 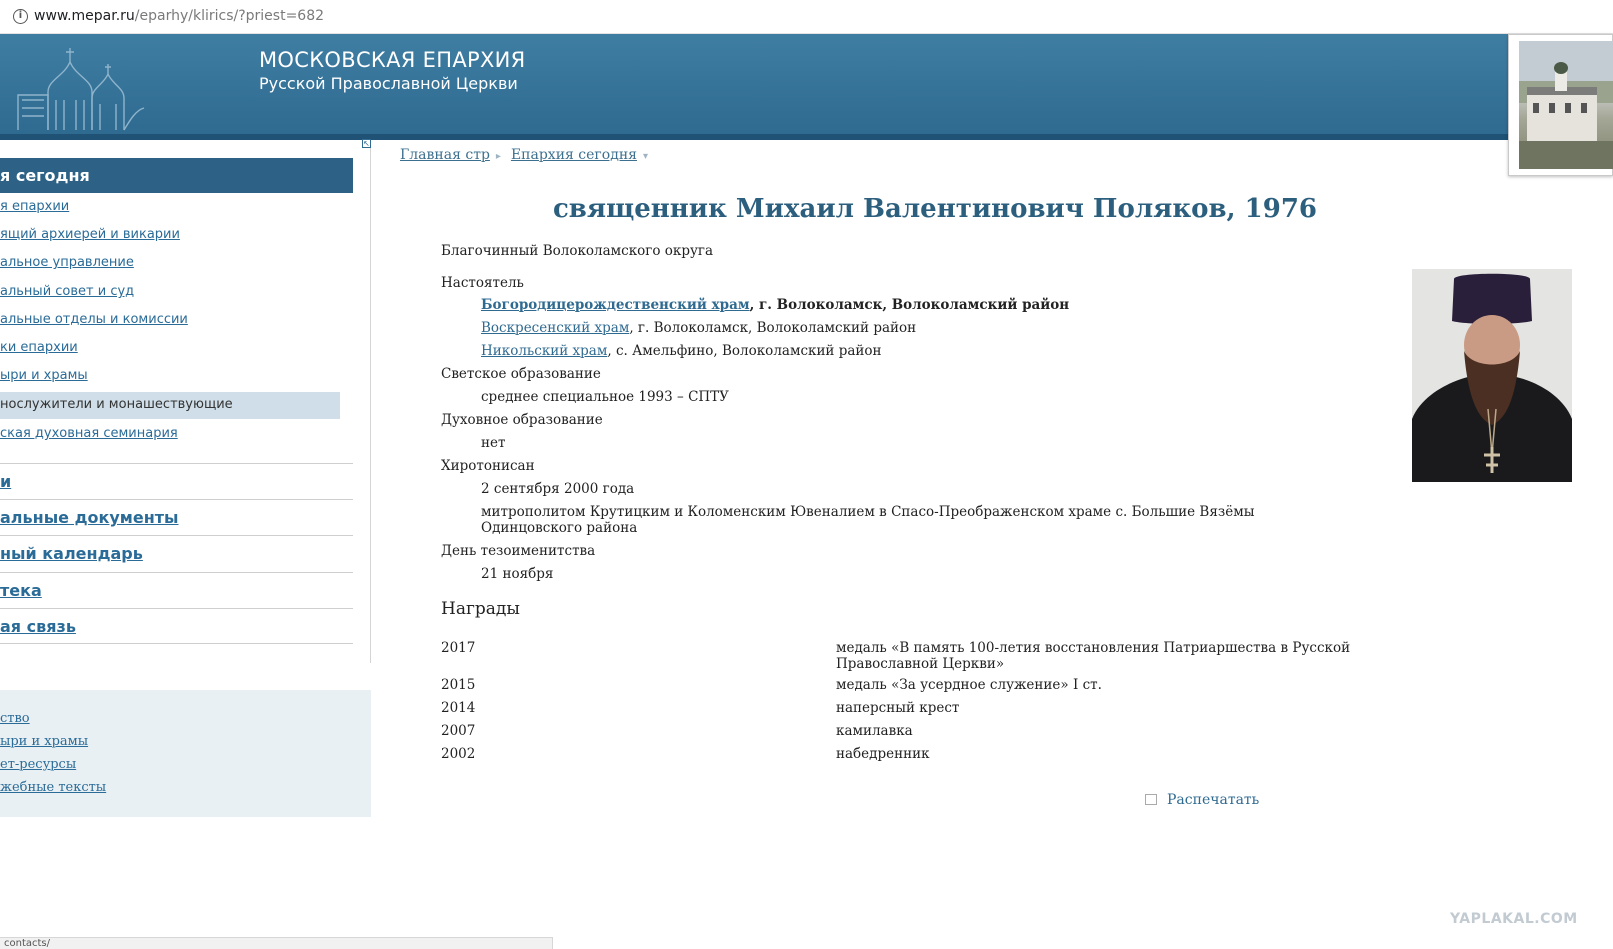 I want to click on breadcrumb: Главная стр ▸ Епархия сегодня ▾, so click(x=529, y=155).